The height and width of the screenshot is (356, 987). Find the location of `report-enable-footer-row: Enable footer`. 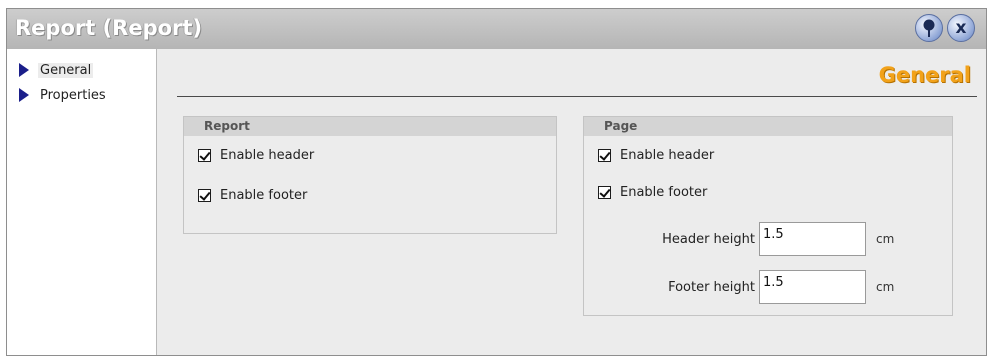

report-enable-footer-row: Enable footer is located at coordinates (252, 195).